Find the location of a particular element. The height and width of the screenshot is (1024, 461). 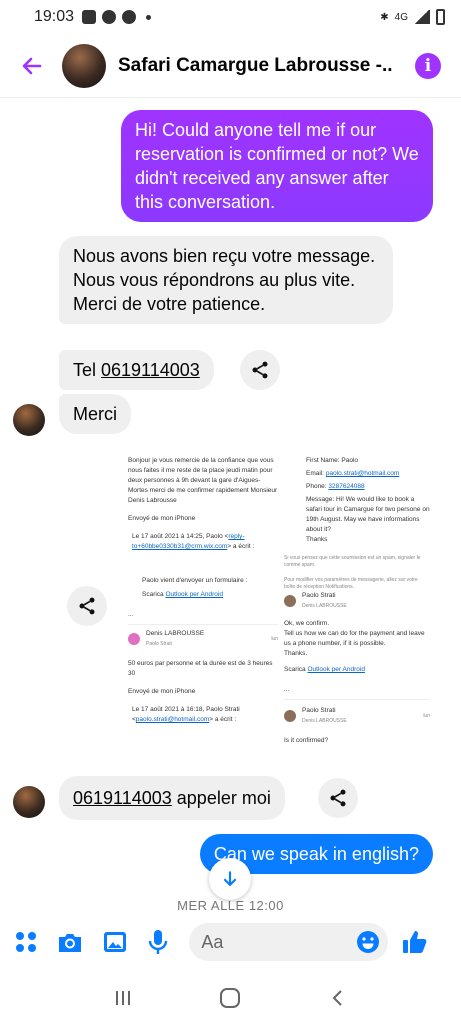

arrow-down-icon is located at coordinates (230, 878).